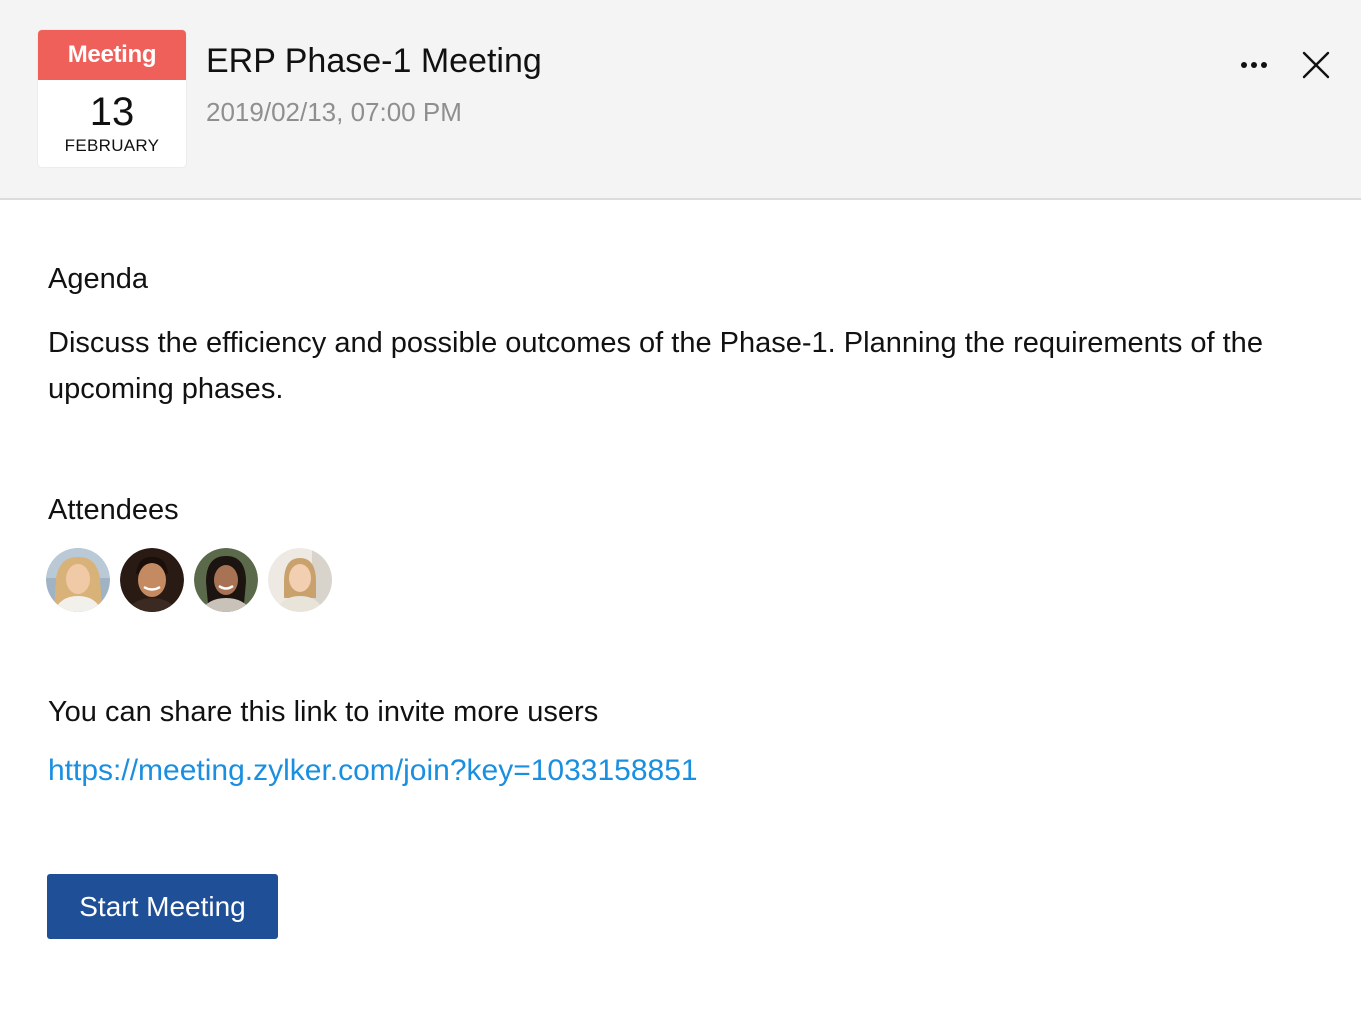  I want to click on date-month: FEBRUARY, so click(112, 145).